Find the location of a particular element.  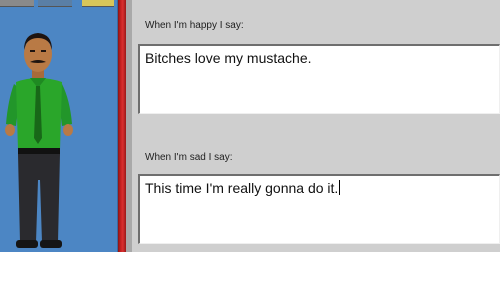

toolbar-swatches is located at coordinates (59, 4).